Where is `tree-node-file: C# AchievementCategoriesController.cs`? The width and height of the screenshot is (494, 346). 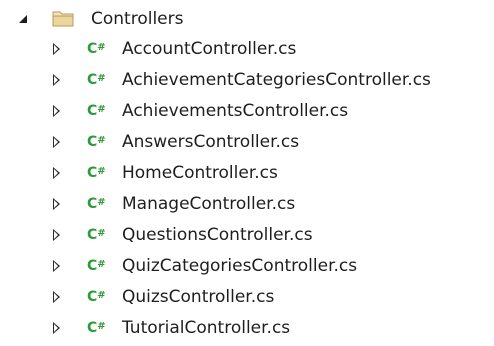
tree-node-file: C# AchievementCategoriesController.cs is located at coordinates (247, 80).